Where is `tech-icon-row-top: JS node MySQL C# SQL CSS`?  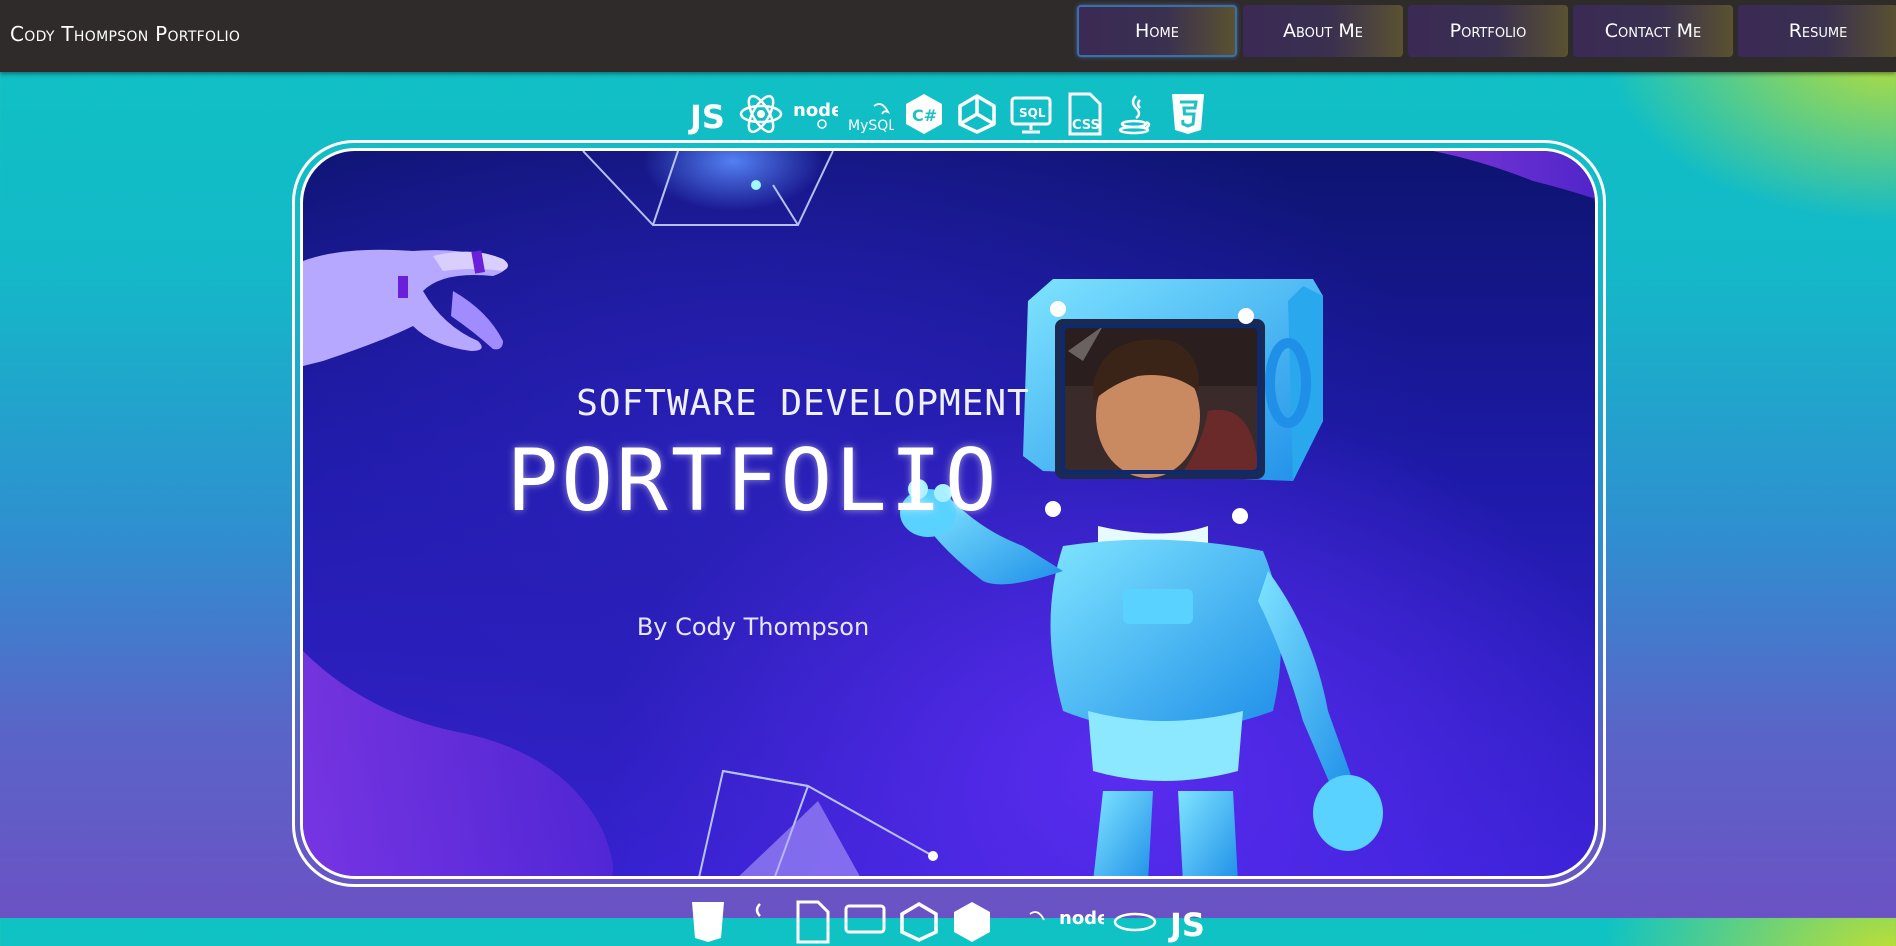
tech-icon-row-top: JS node MySQL C# SQL CSS is located at coordinates (948, 114).